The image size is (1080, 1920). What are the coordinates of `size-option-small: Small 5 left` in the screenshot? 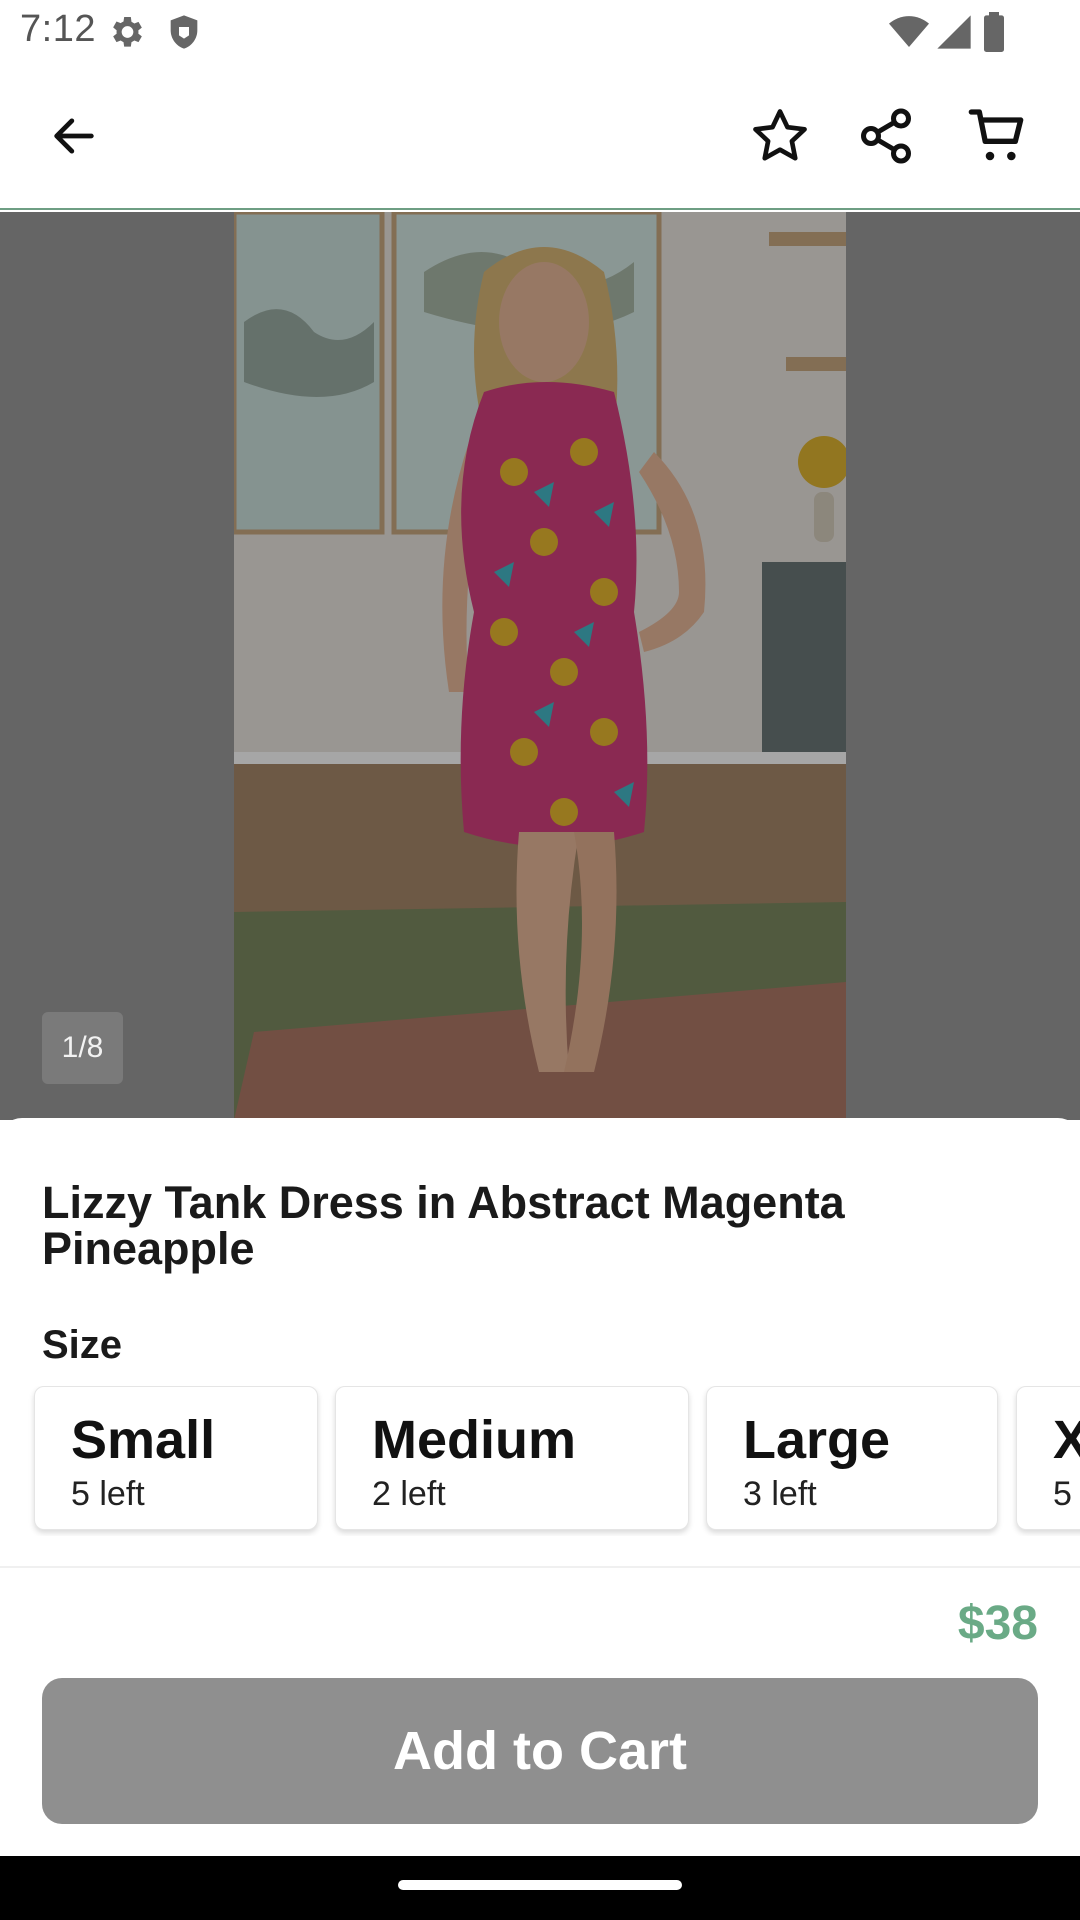 It's located at (176, 1458).